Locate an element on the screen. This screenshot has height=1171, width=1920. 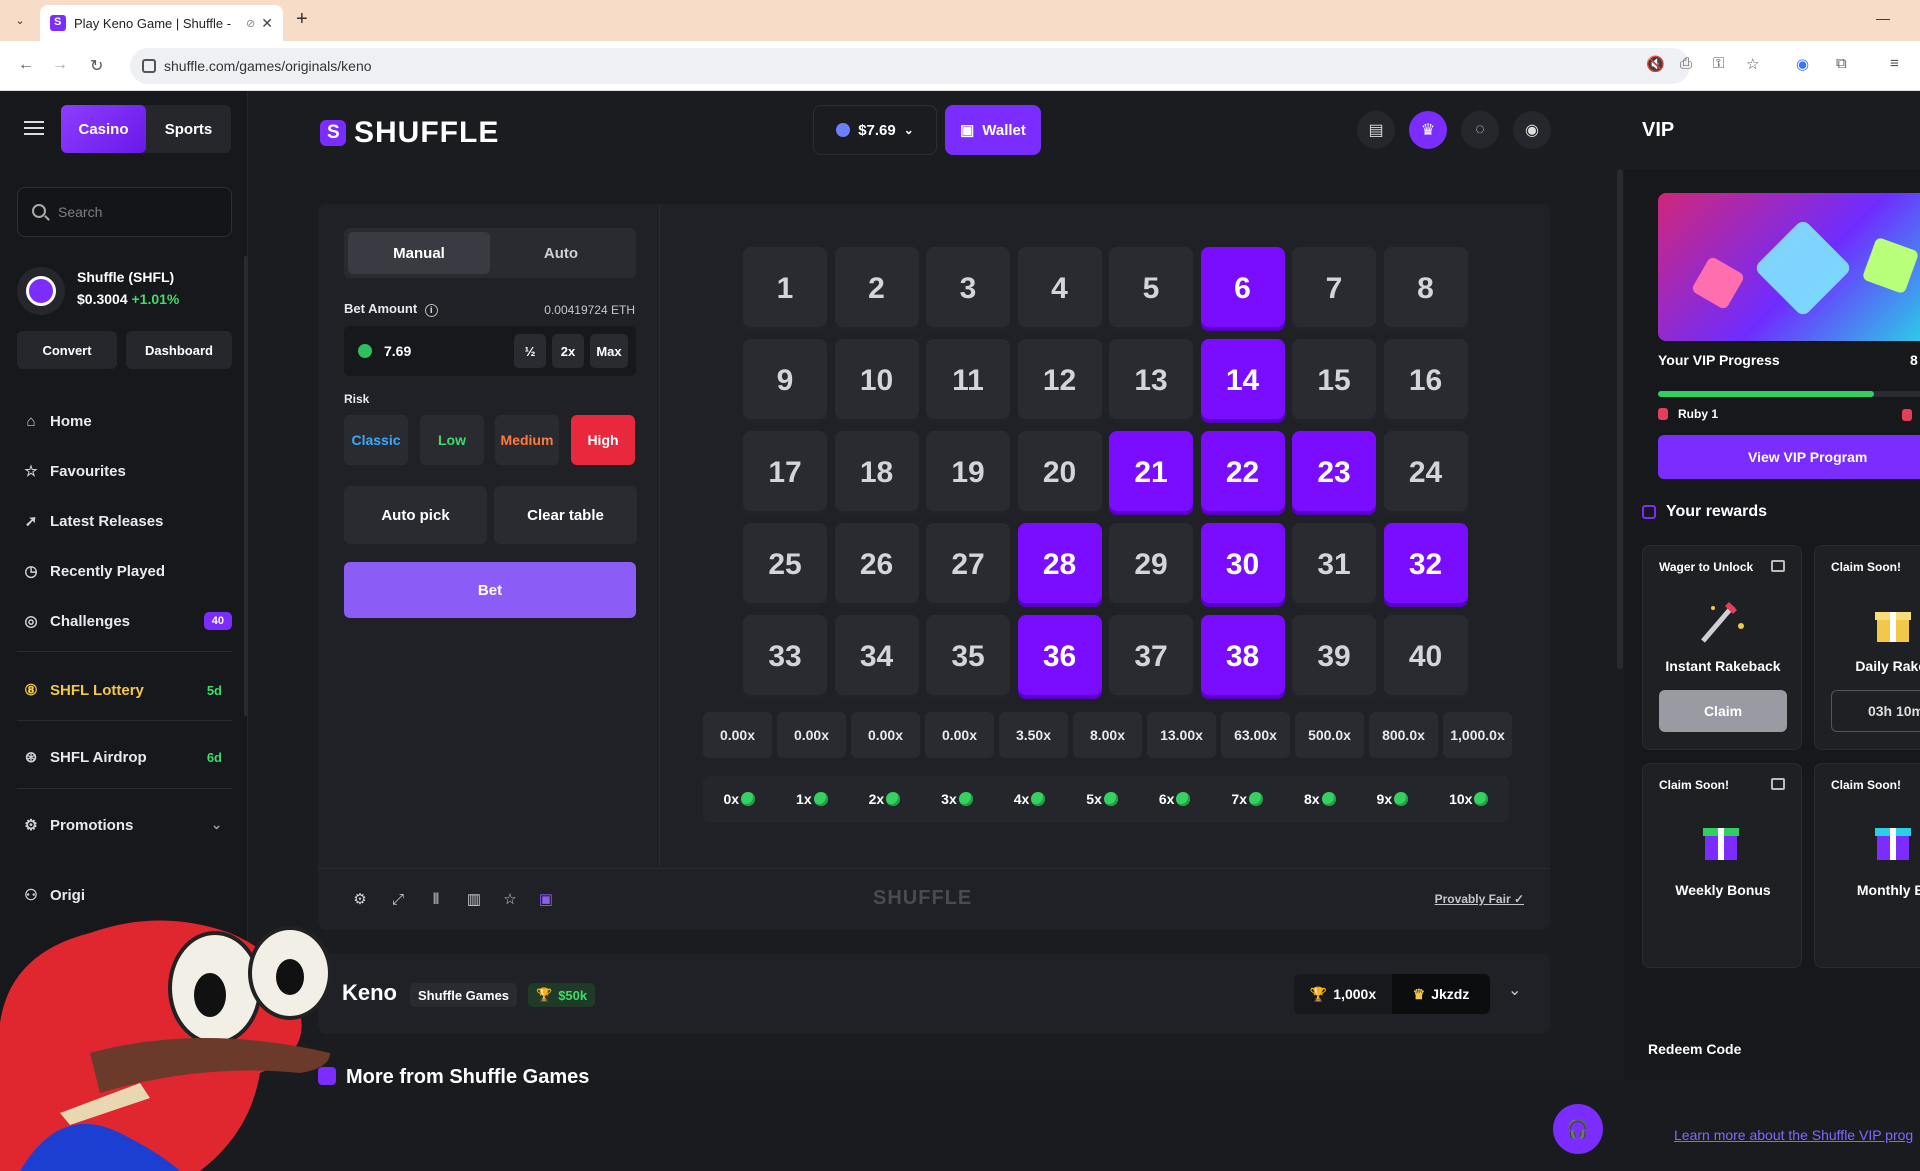
dashboard-button: Dashboard is located at coordinates (179, 350).